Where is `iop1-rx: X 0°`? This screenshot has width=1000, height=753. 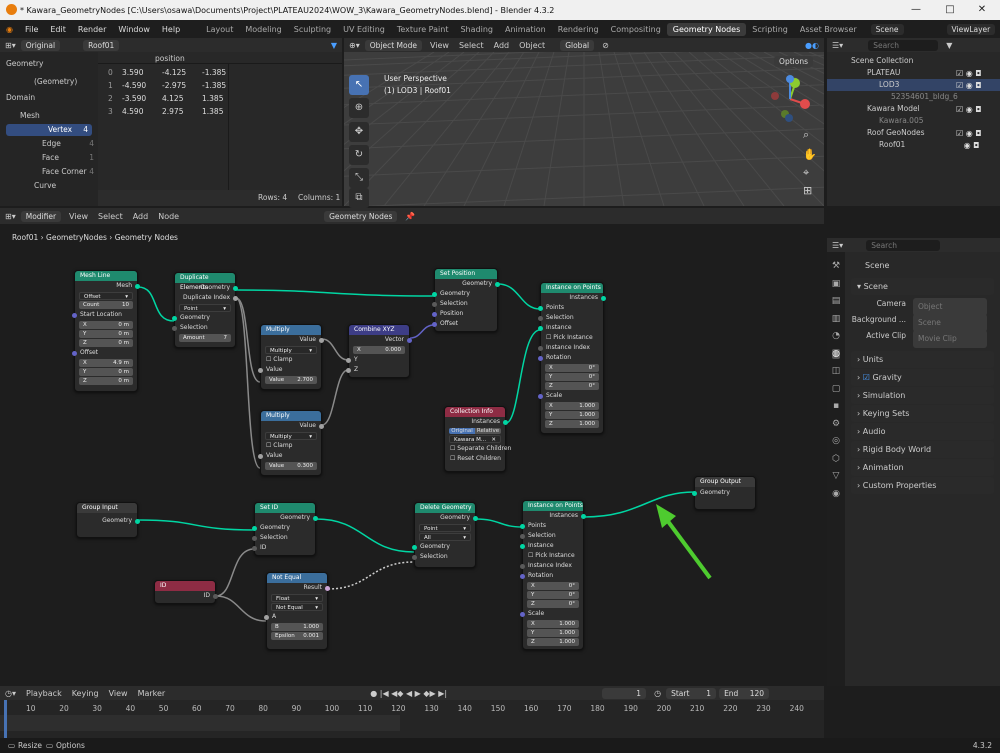 iop1-rx: X 0° is located at coordinates (572, 368).